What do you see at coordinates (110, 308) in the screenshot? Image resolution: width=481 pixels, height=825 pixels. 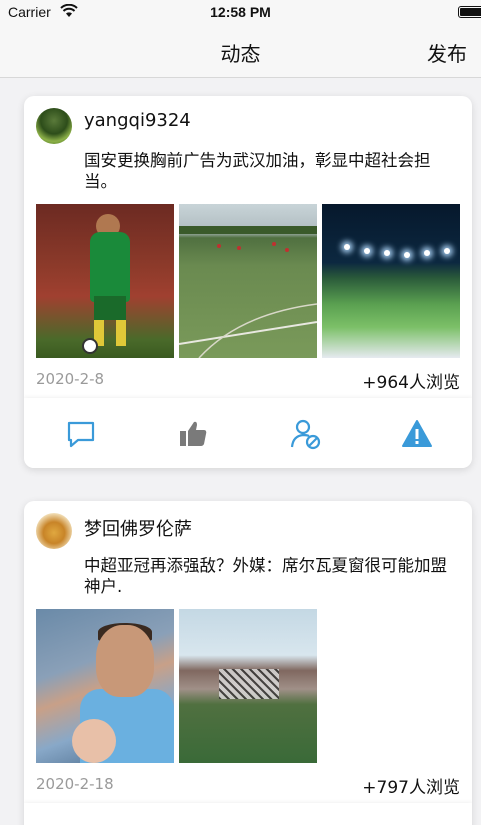 I see `player-shorts` at bounding box center [110, 308].